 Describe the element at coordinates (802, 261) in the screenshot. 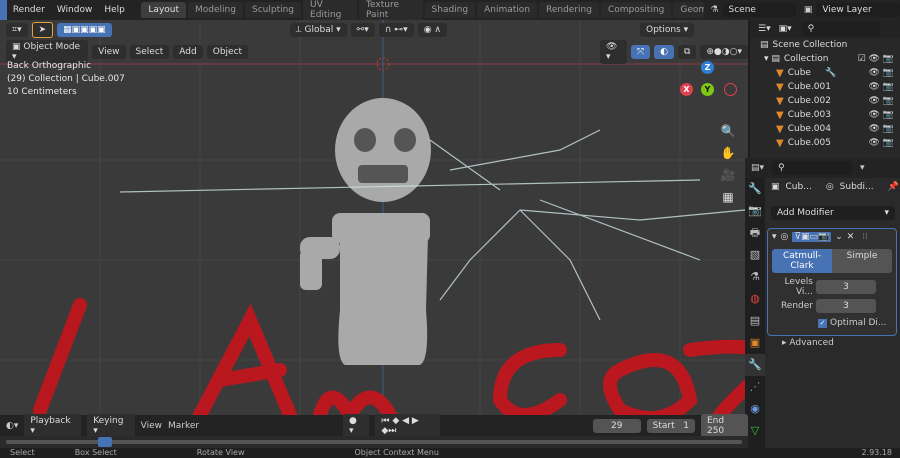

I see `catmull-clark-button: Catmull-Clark` at that location.